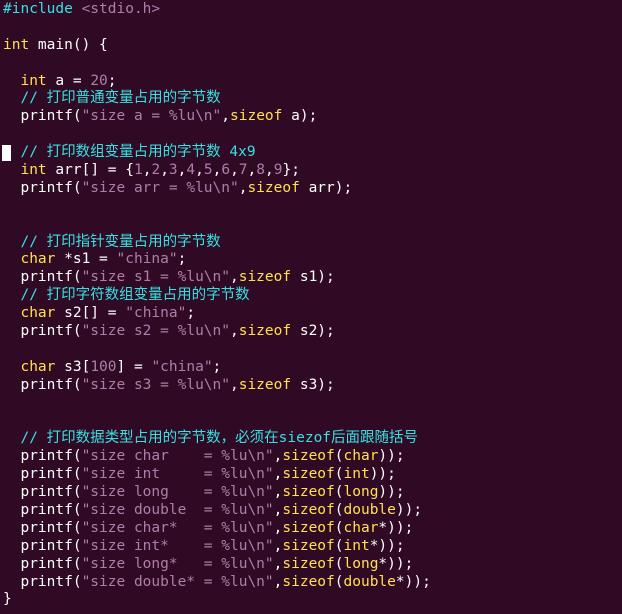  Describe the element at coordinates (311, 10) in the screenshot. I see `code-line: #include <stdio.h>` at that location.